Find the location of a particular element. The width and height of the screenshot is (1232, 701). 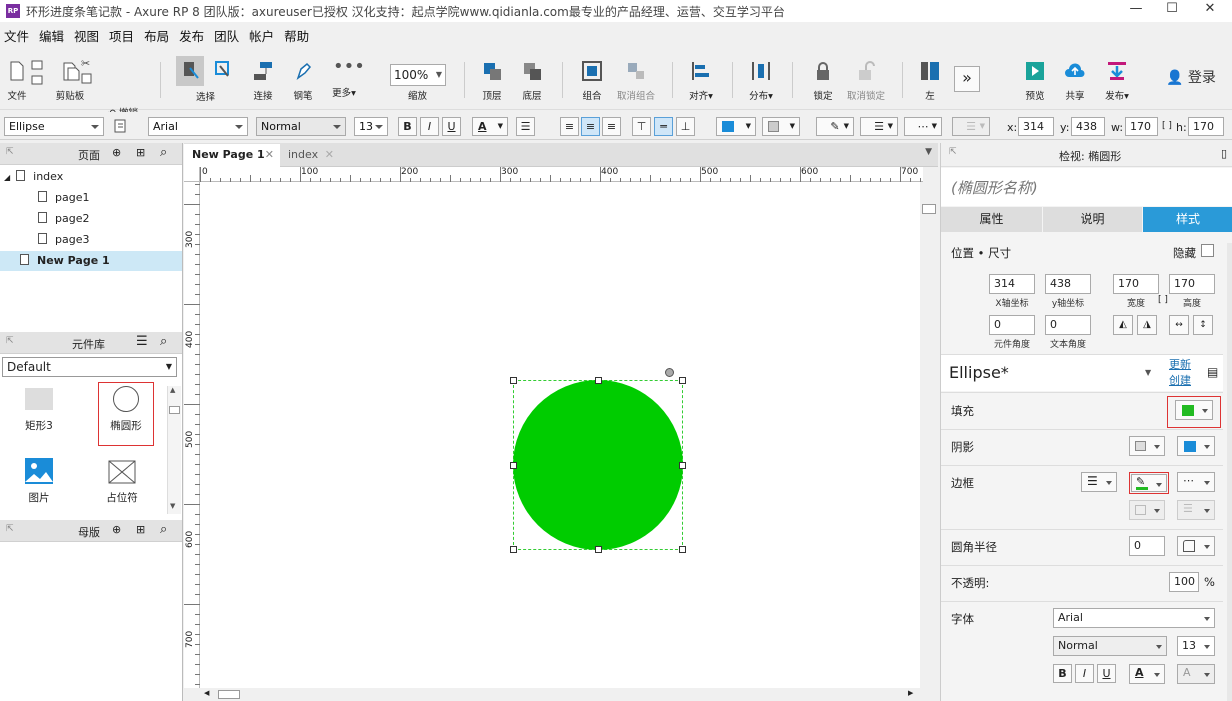

cut-icon: ✂ is located at coordinates (87, 72).